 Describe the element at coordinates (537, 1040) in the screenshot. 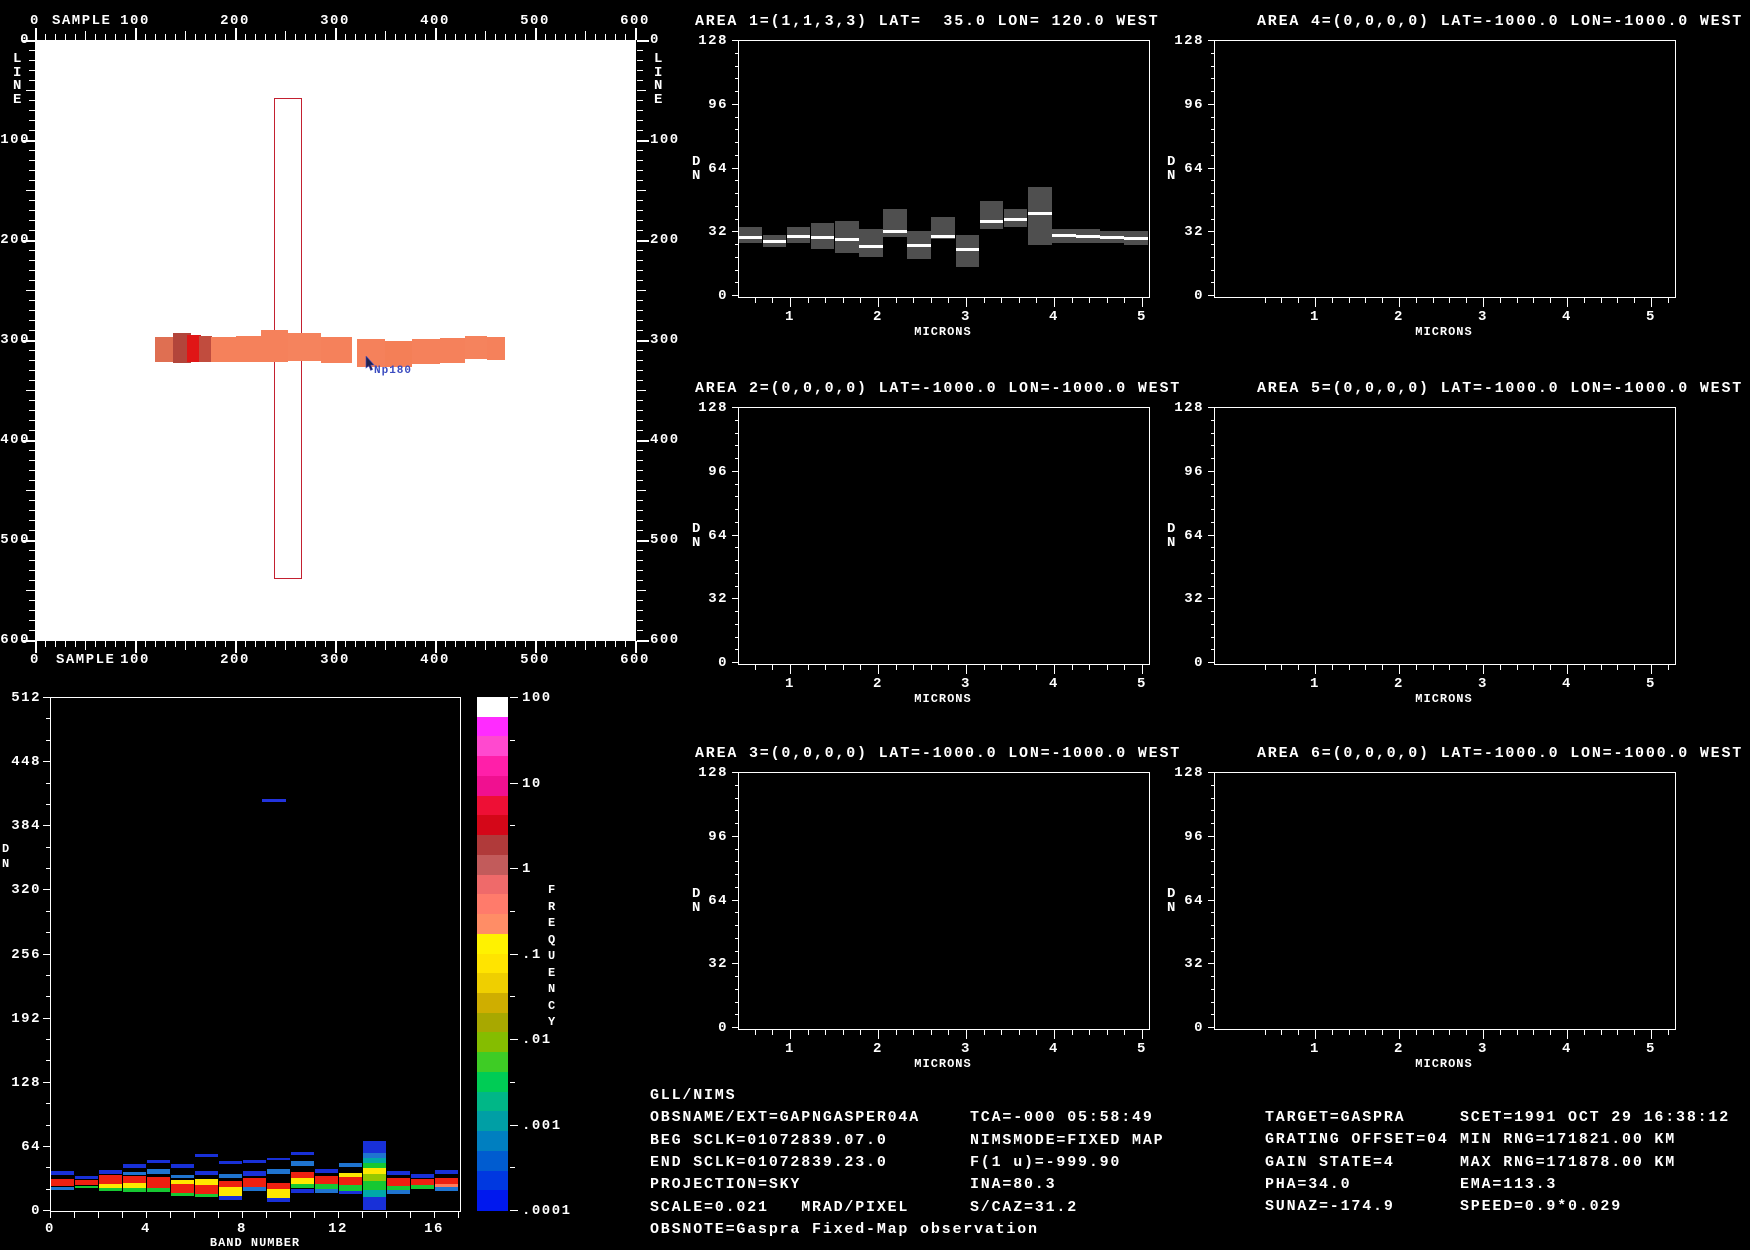

I see `colorbar-tick-label: .01` at that location.